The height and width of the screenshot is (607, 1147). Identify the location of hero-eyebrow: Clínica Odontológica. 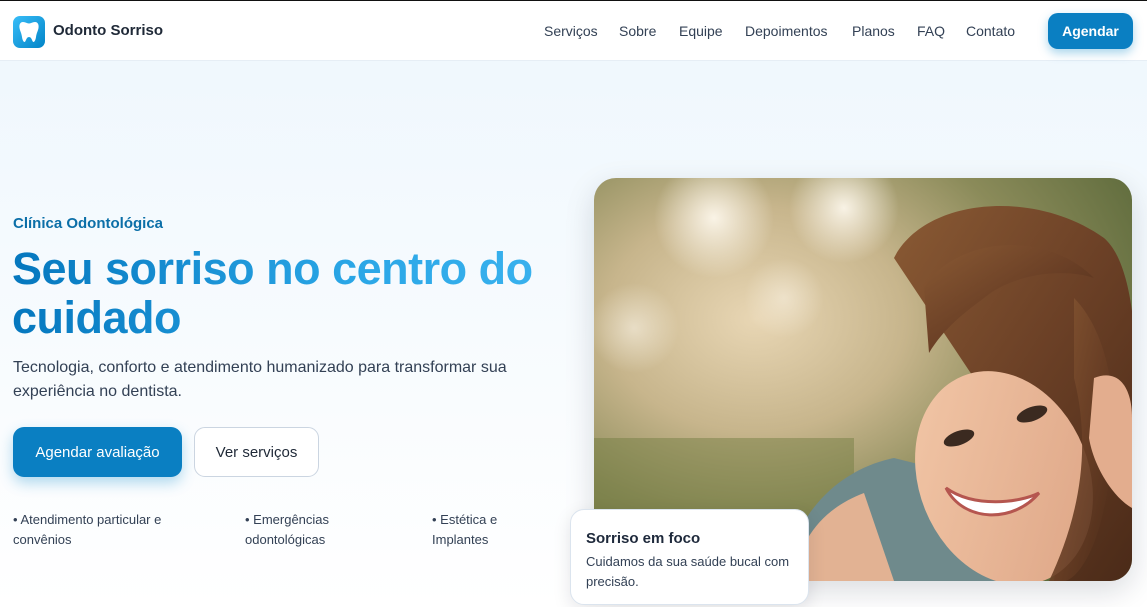
(88, 223).